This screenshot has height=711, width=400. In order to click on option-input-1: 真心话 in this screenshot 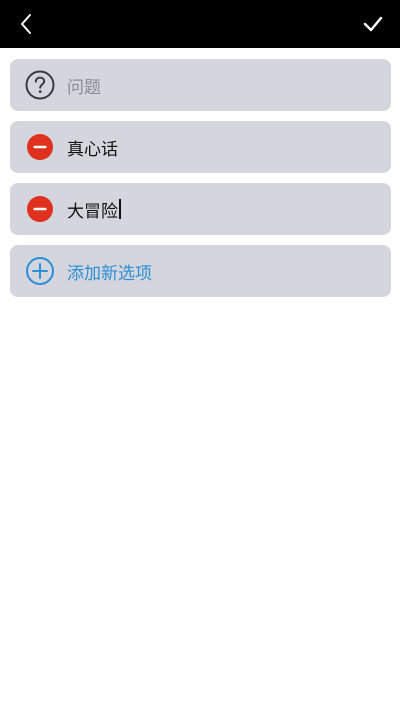, I will do `click(92, 147)`.